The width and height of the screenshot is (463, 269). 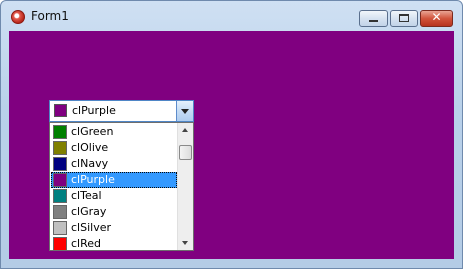 I want to click on combobox-selected-text: clPurple, so click(x=94, y=110).